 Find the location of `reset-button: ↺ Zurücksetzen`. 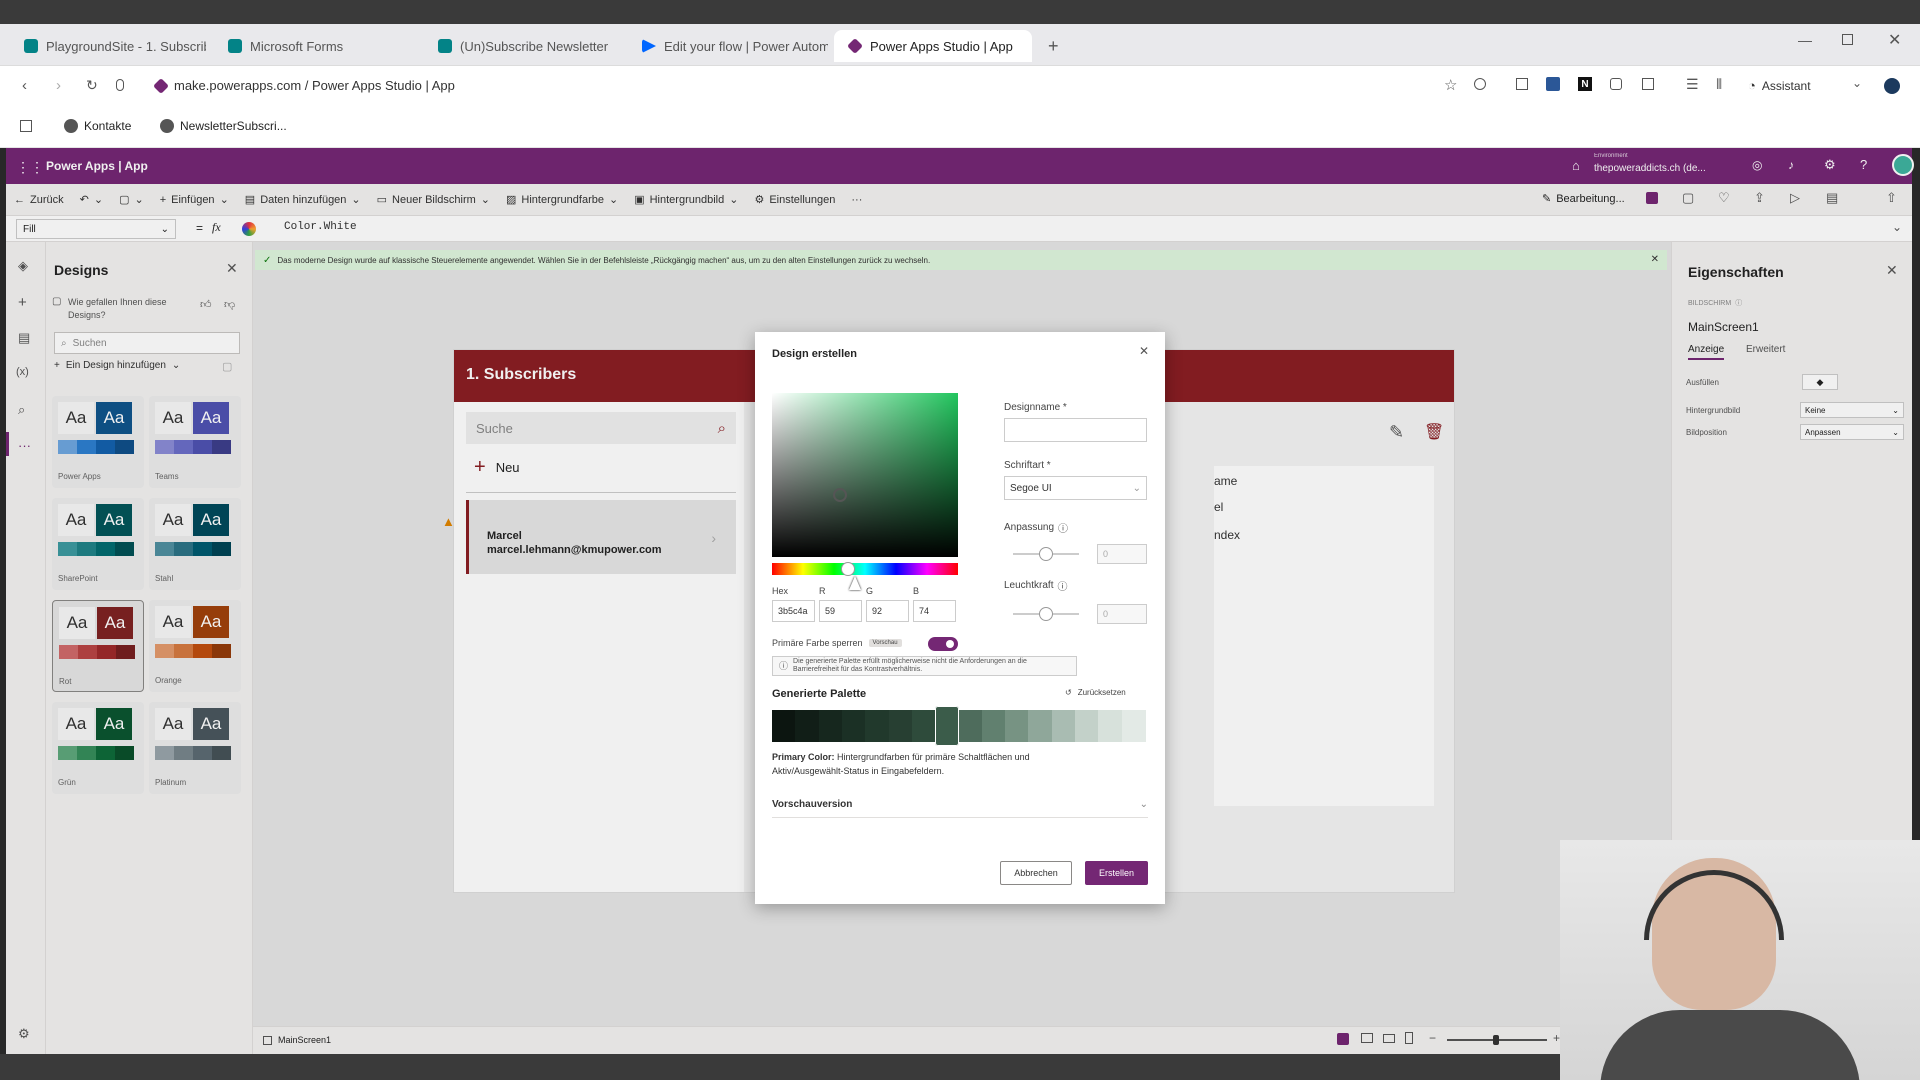

reset-button: ↺ Zurücksetzen is located at coordinates (1095, 692).